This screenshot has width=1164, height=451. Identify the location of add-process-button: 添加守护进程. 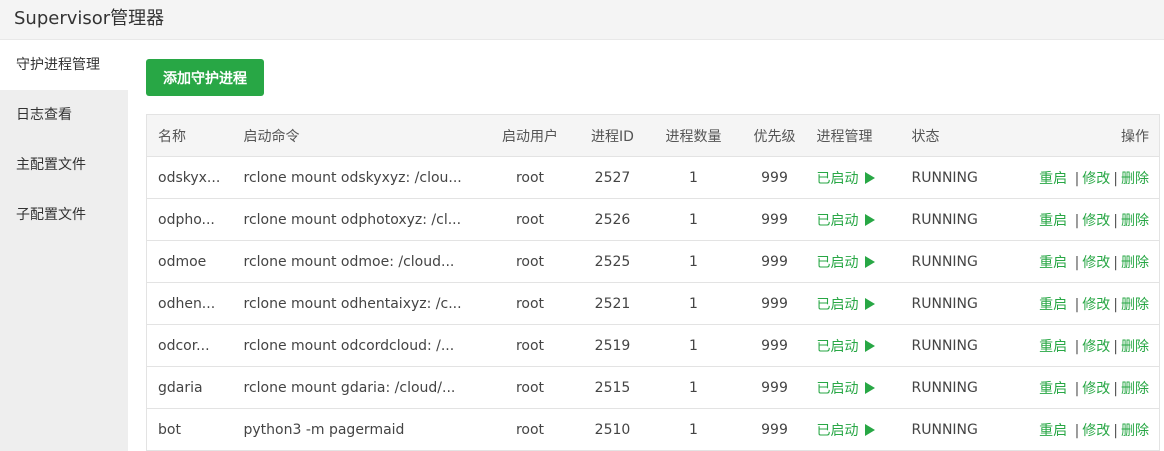
(205, 77).